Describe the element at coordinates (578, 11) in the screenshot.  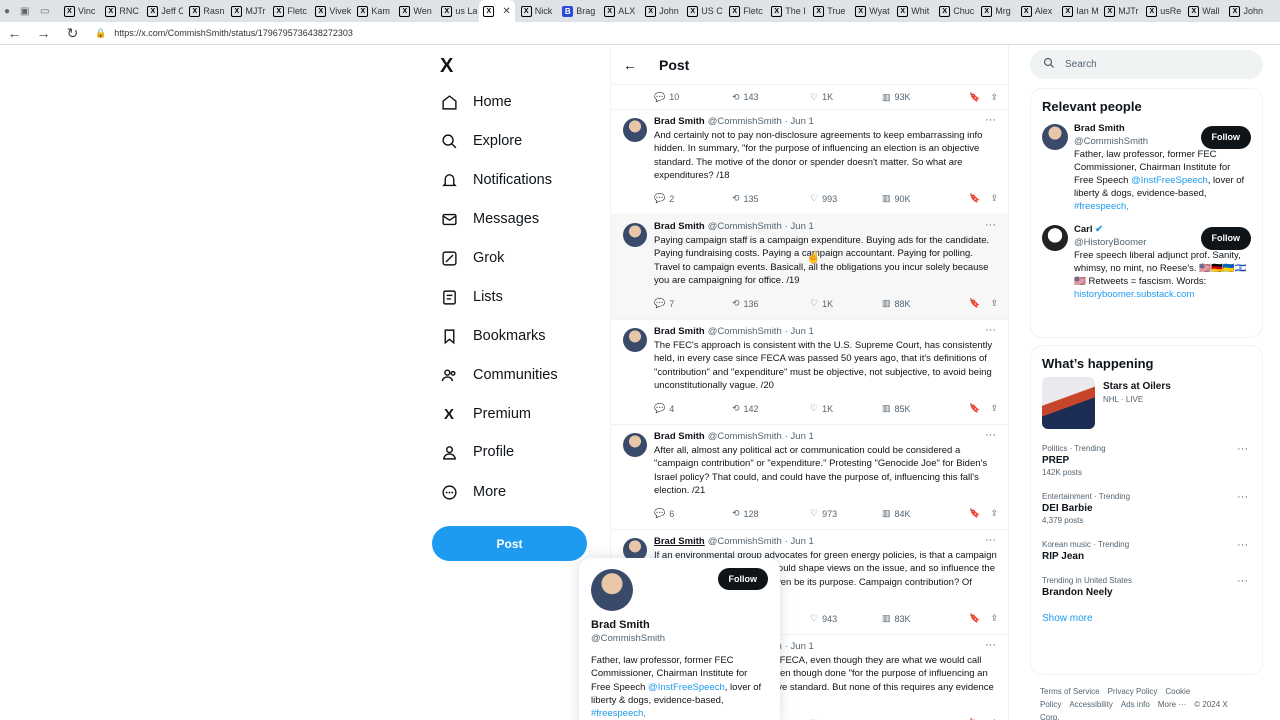
I see `browser-tab: B Brag` at that location.